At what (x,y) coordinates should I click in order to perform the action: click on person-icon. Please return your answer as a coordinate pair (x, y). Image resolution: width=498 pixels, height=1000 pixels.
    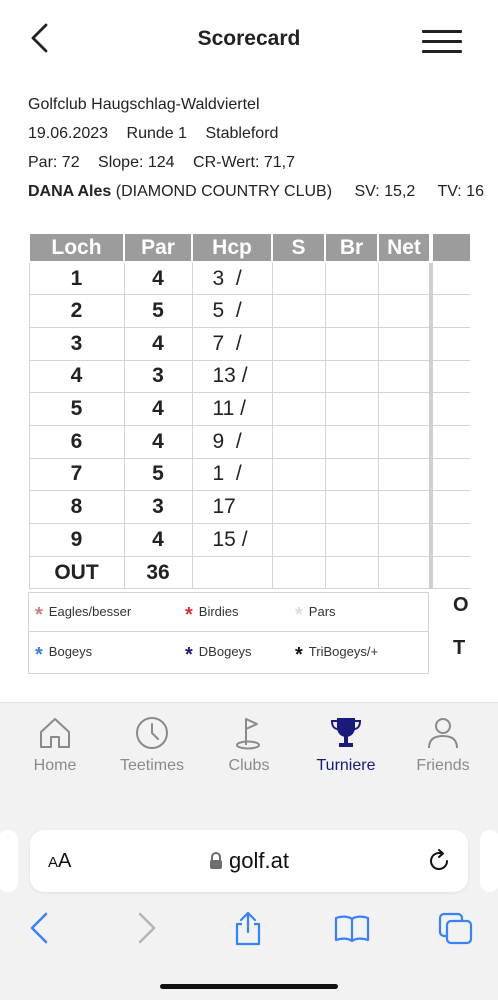
    Looking at the image, I should click on (443, 733).